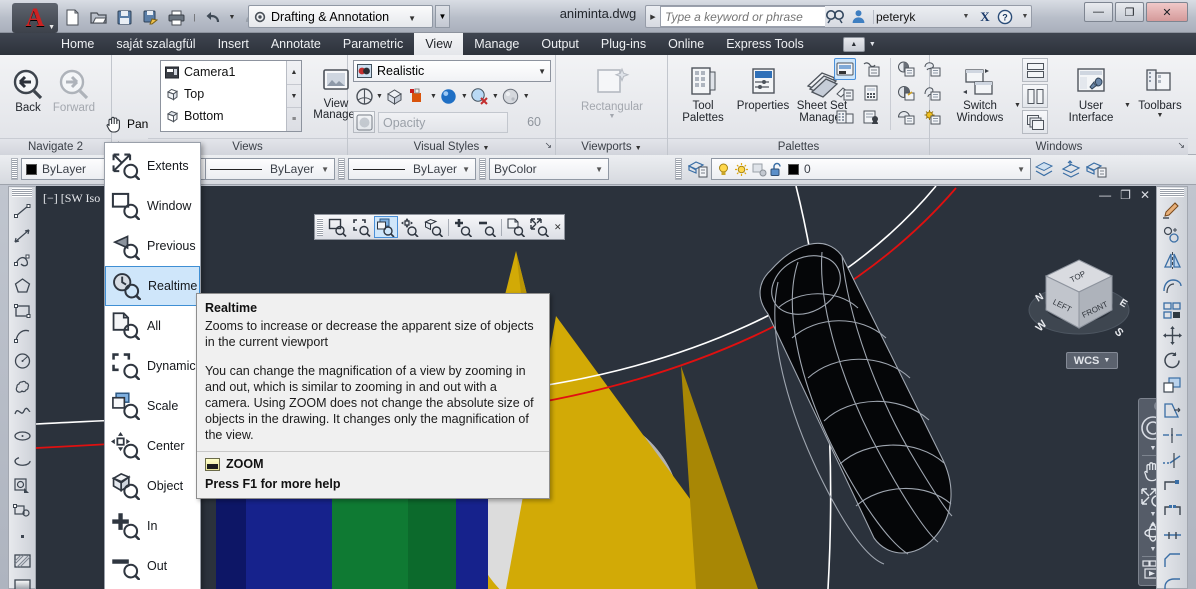  Describe the element at coordinates (155, 44) in the screenshot. I see `tab-saj-t-szalagf-l: saját szalagfül` at that location.